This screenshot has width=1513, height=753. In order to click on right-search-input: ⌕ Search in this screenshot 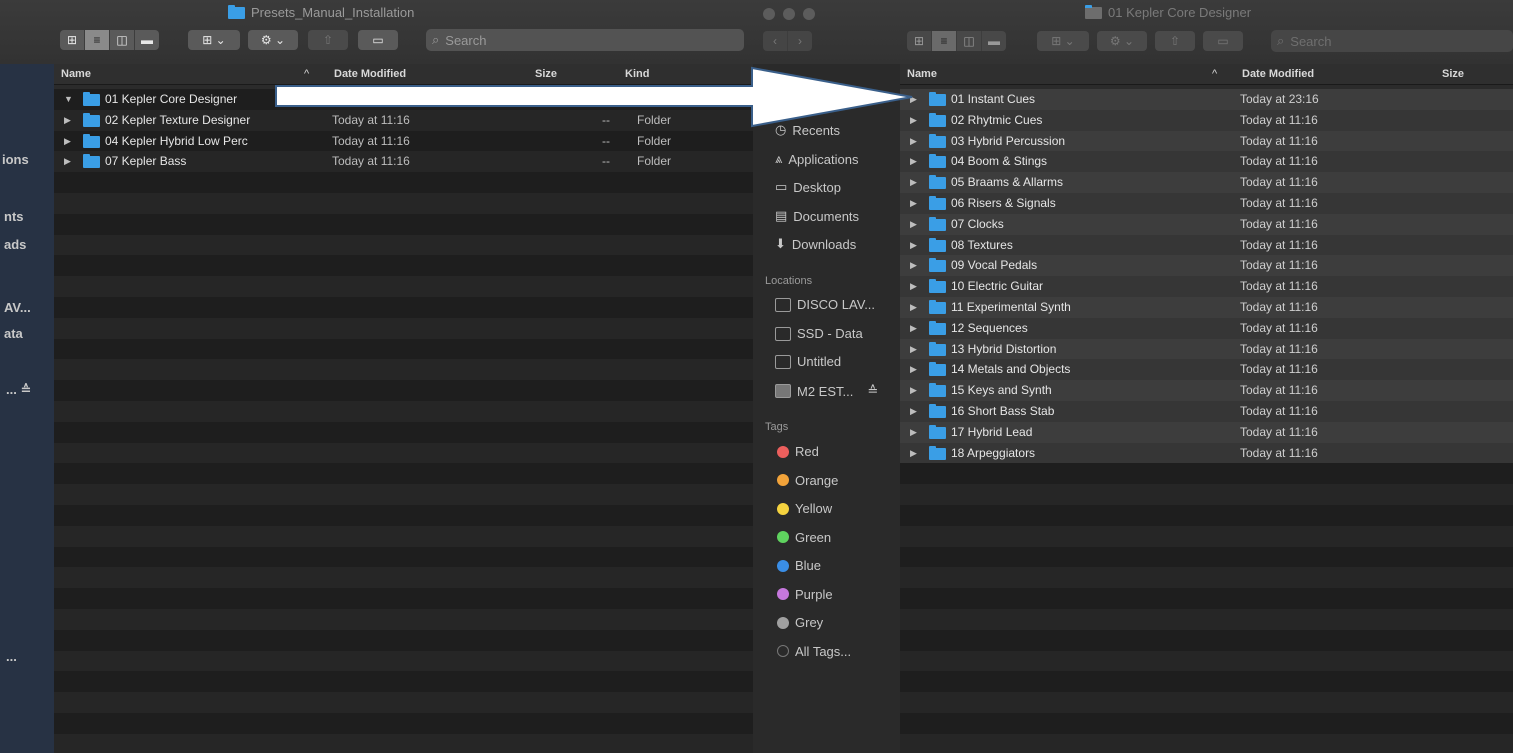, I will do `click(1392, 41)`.